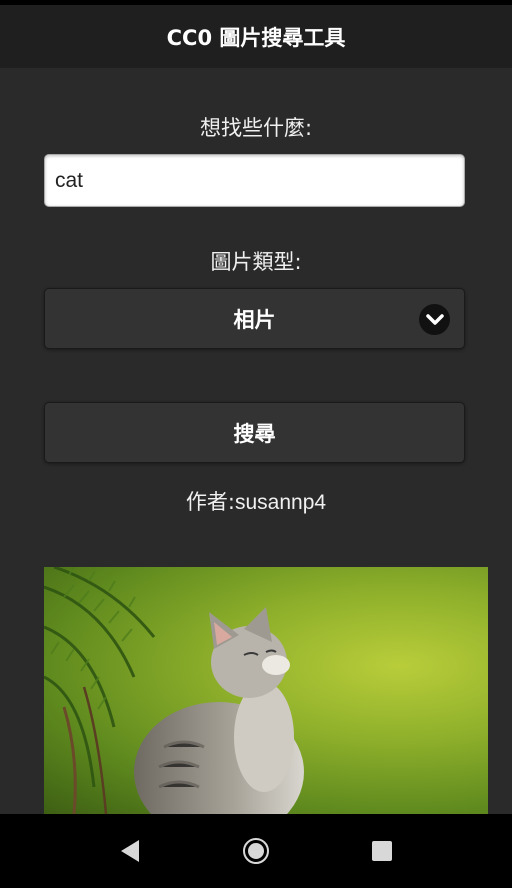 This screenshot has width=512, height=888. I want to click on app-title: CC0 圖片搜尋工具, so click(256, 37).